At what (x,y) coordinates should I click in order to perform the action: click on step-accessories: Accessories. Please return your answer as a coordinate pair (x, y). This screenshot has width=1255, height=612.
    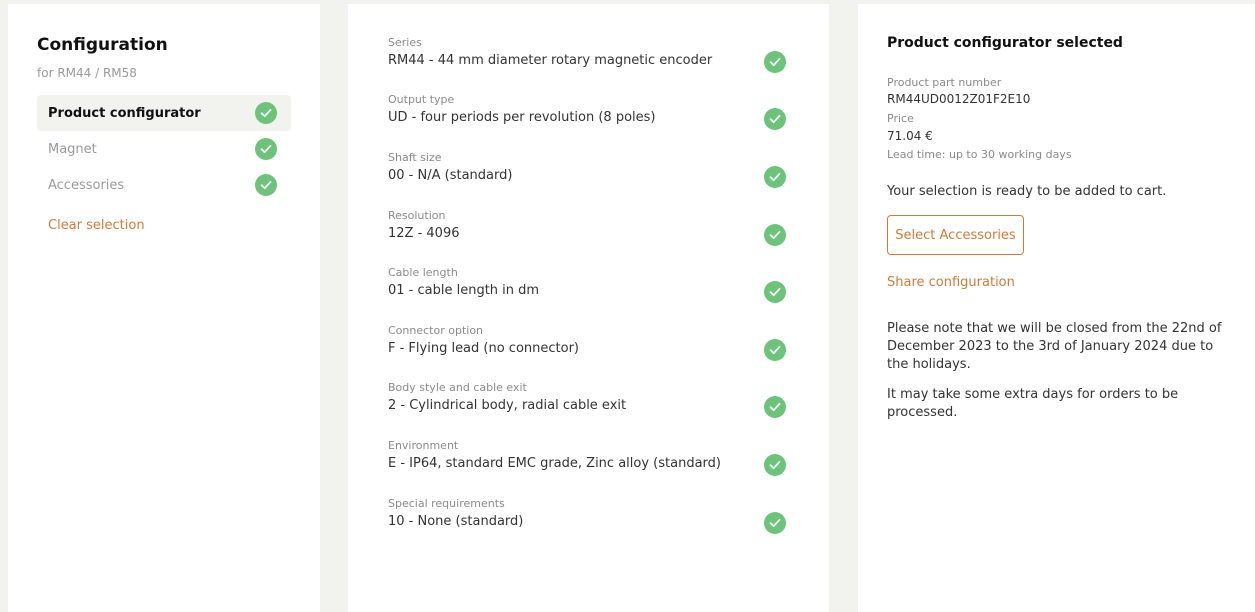
    Looking at the image, I should click on (164, 185).